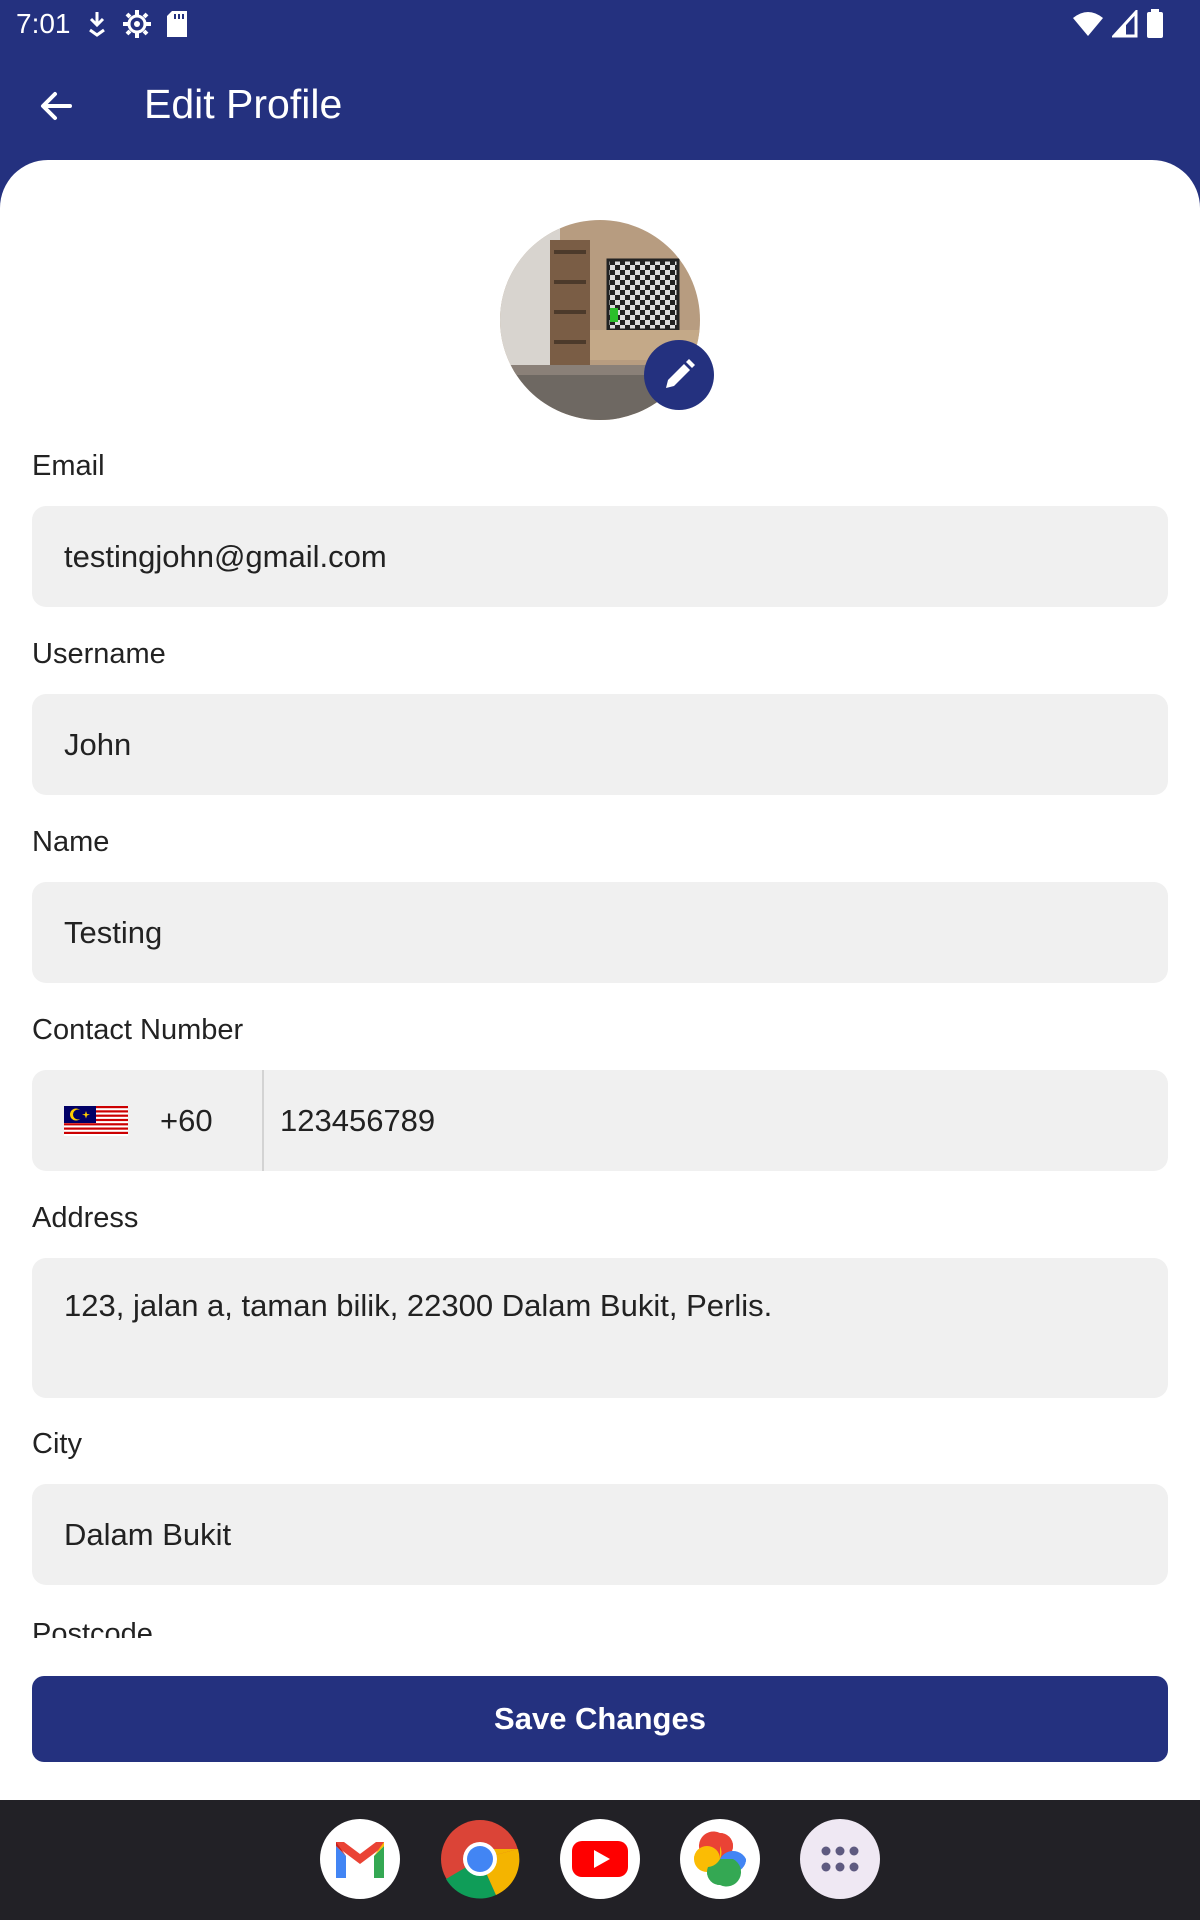 This screenshot has width=1200, height=1920. What do you see at coordinates (97, 24) in the screenshot?
I see `download-icon` at bounding box center [97, 24].